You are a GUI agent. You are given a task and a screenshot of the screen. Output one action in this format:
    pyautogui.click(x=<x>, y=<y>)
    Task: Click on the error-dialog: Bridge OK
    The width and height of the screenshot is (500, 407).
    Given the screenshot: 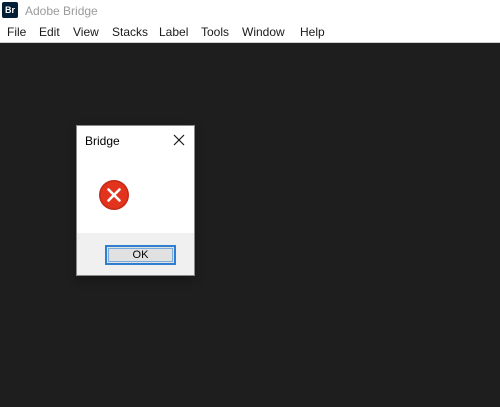 What is the action you would take?
    pyautogui.click(x=135, y=200)
    